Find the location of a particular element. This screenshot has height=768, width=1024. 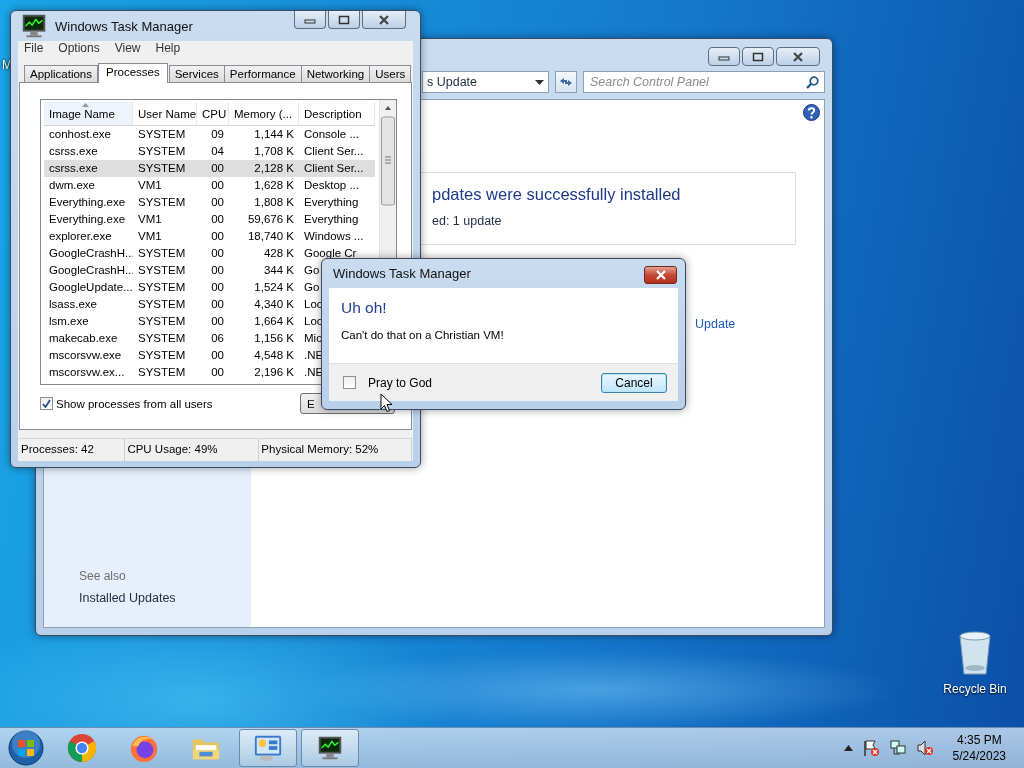

help-icon is located at coordinates (811, 112).